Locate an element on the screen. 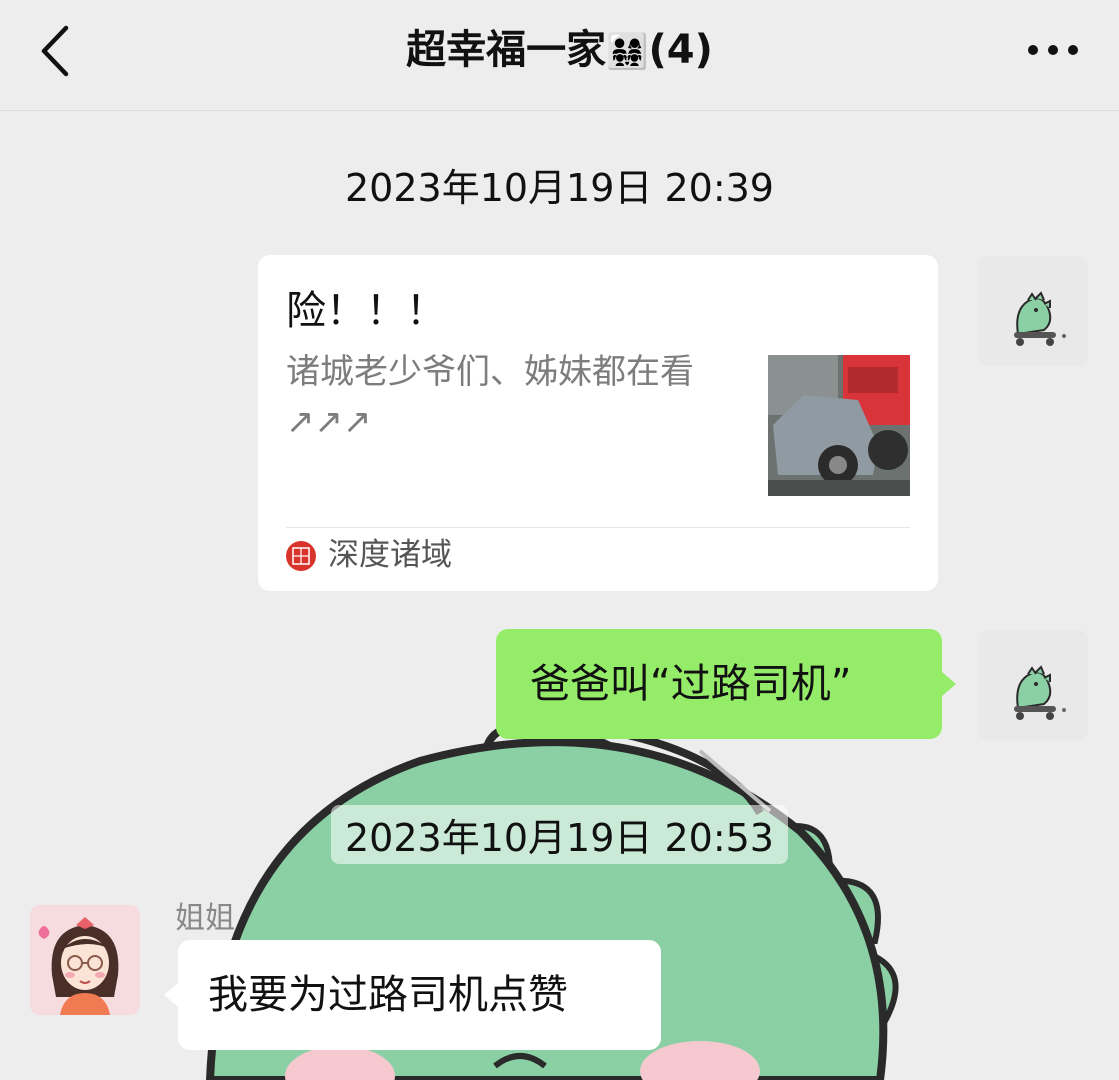 This screenshot has width=1119, height=1080. outgoing-message-bubble: 爸爸叫“过路司机” is located at coordinates (726, 684).